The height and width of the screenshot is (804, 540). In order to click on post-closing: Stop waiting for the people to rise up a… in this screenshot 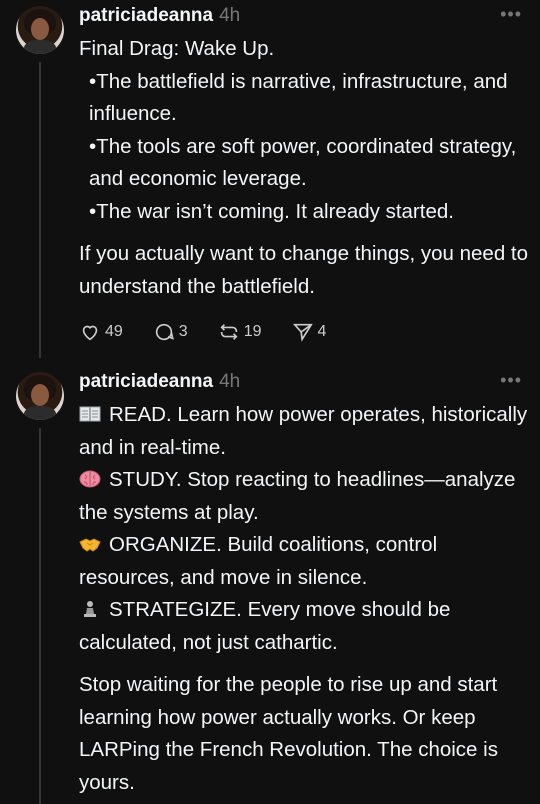, I will do `click(288, 733)`.